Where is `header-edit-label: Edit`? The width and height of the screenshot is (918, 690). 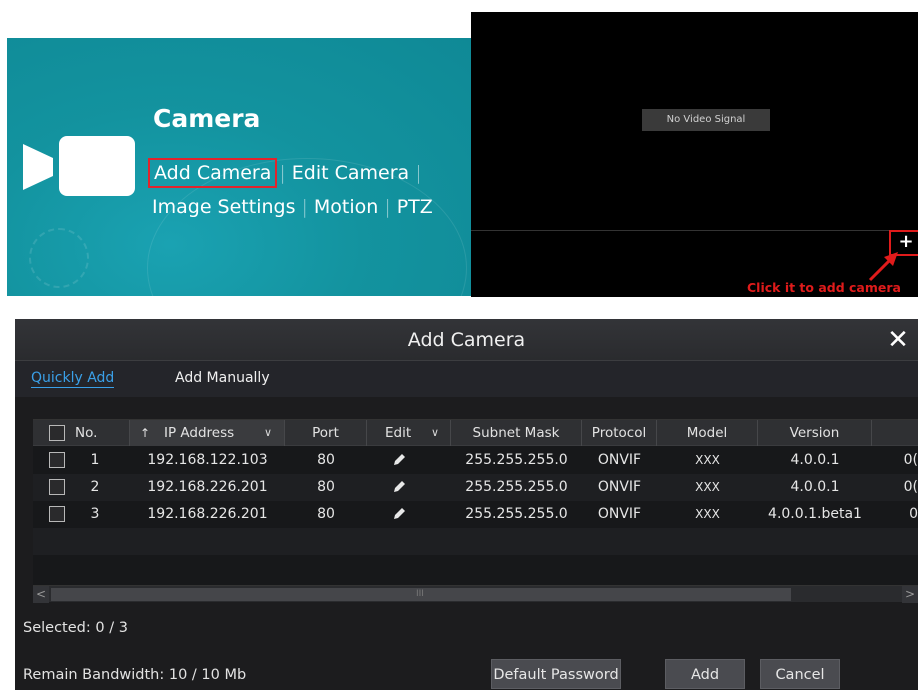
header-edit-label: Edit is located at coordinates (398, 433).